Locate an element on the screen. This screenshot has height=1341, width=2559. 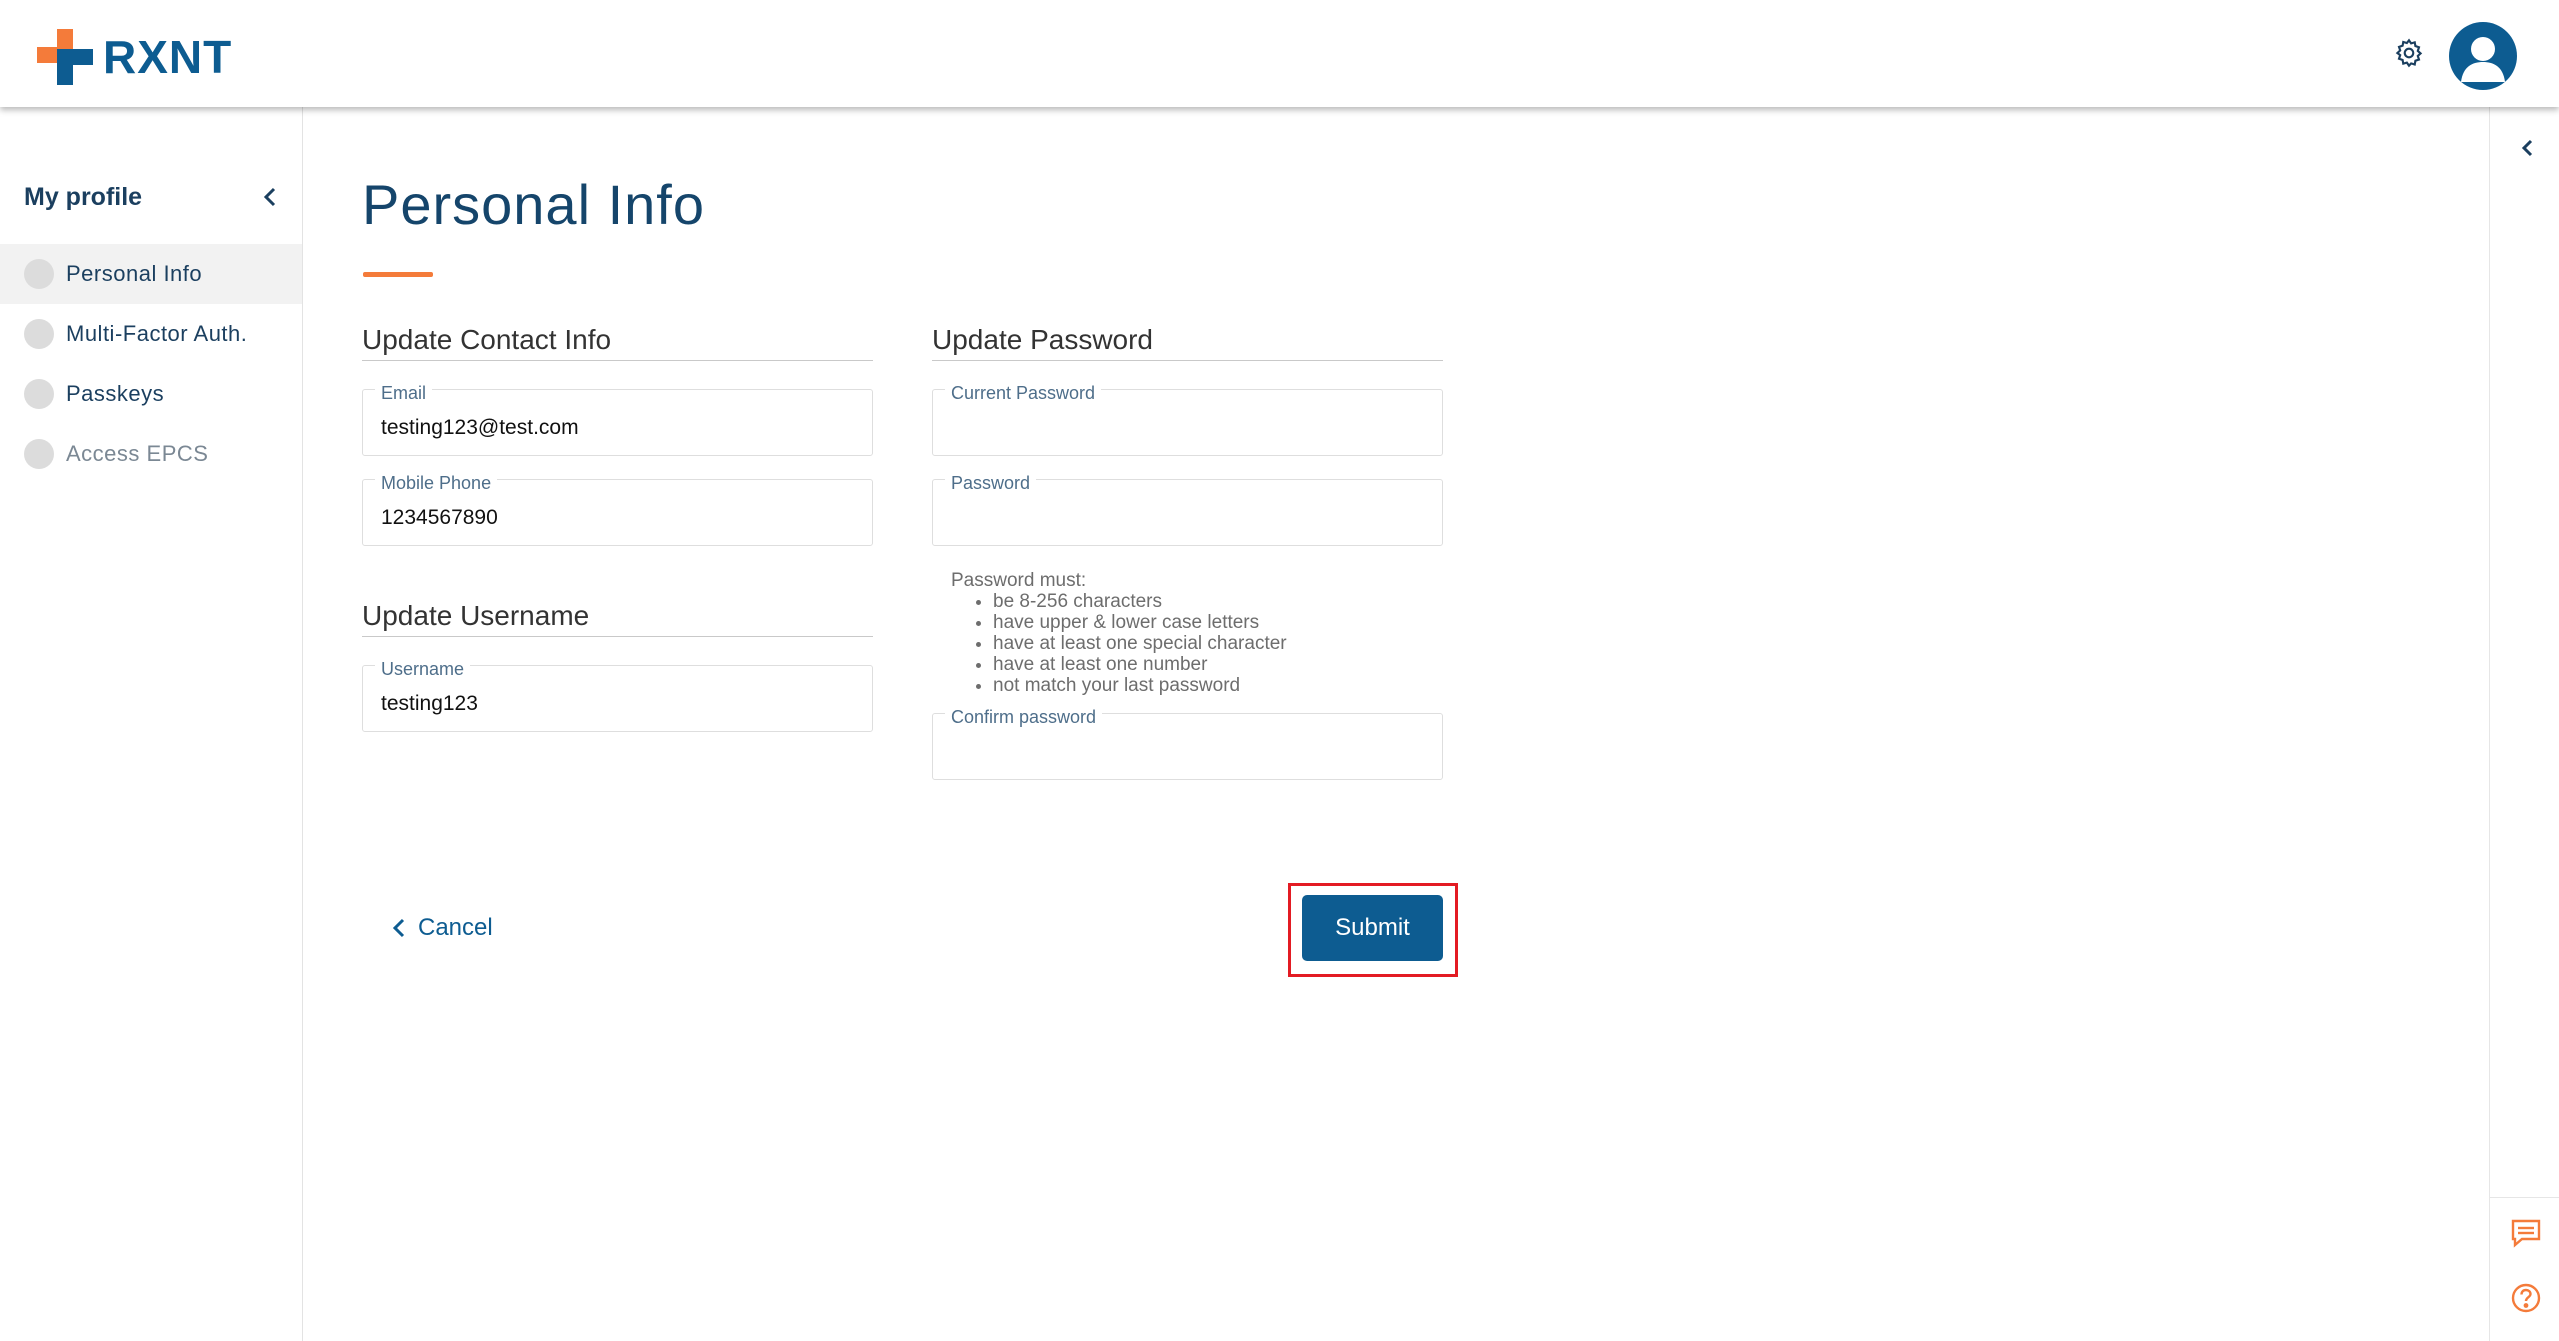
new-password-label: Password is located at coordinates (991, 483).